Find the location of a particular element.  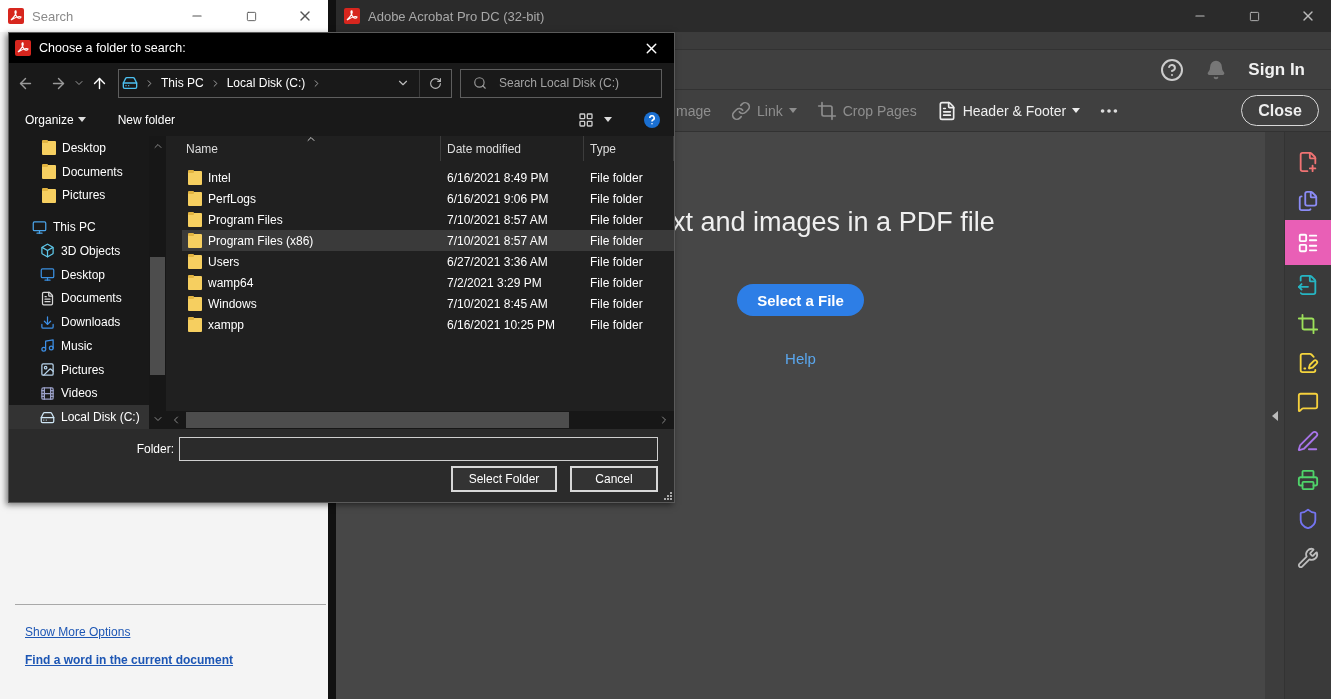

nav-item: Local Disk (C:) is located at coordinates (79, 417).